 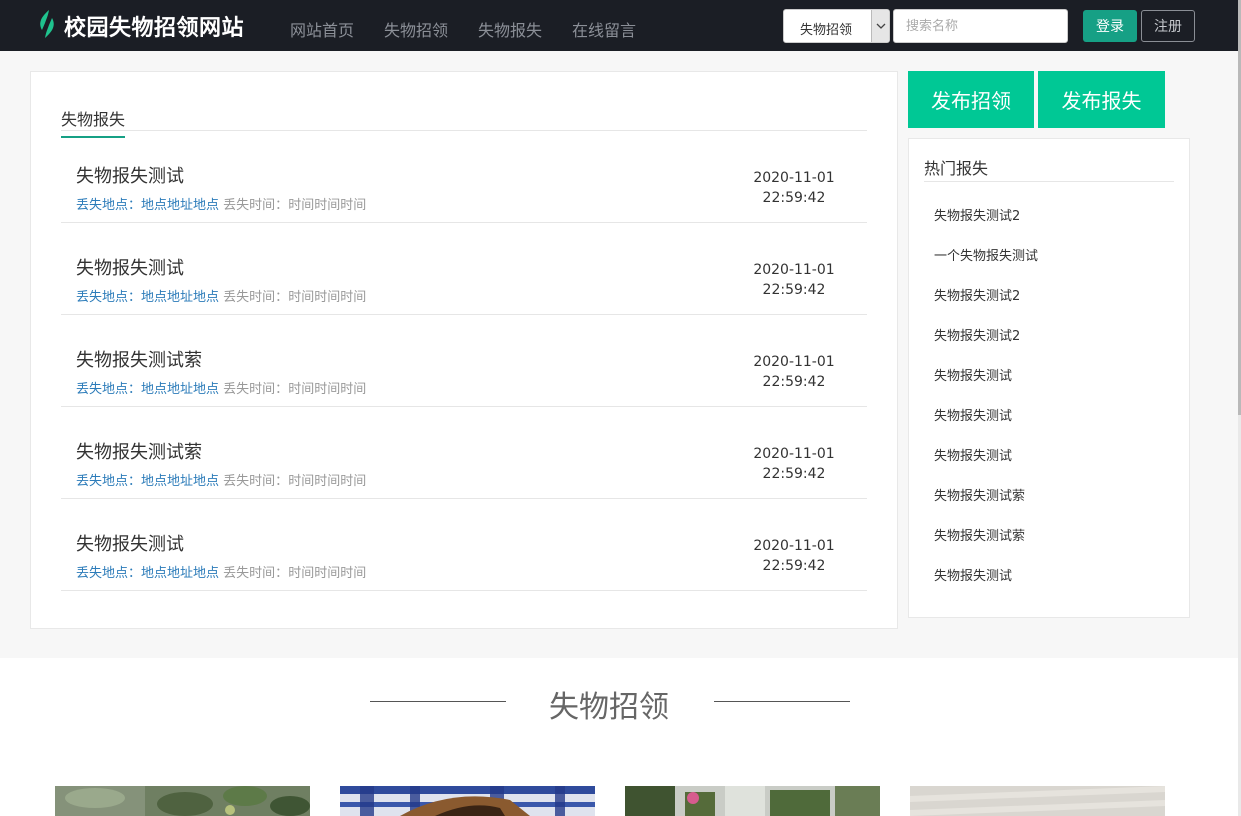 What do you see at coordinates (880, 26) in the screenshot?
I see `chevron-down-icon` at bounding box center [880, 26].